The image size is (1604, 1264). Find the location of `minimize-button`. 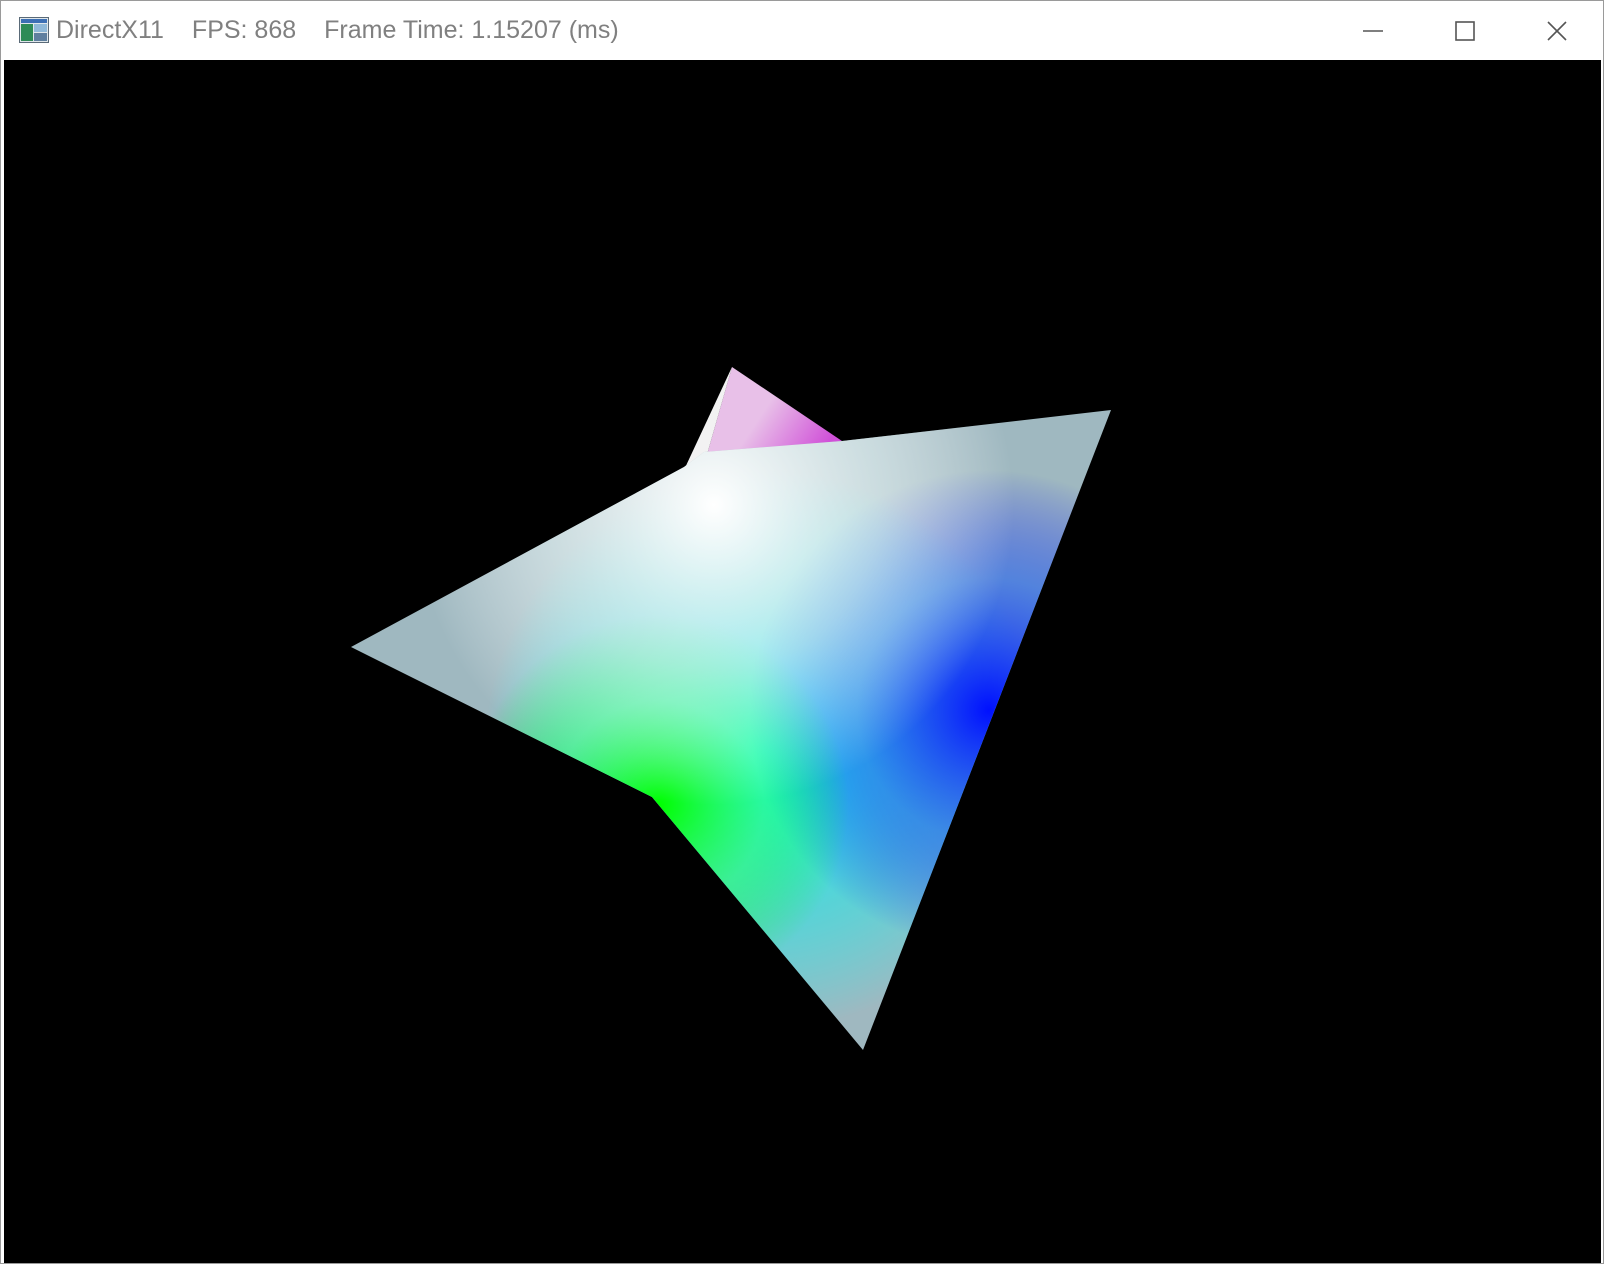

minimize-button is located at coordinates (1373, 30).